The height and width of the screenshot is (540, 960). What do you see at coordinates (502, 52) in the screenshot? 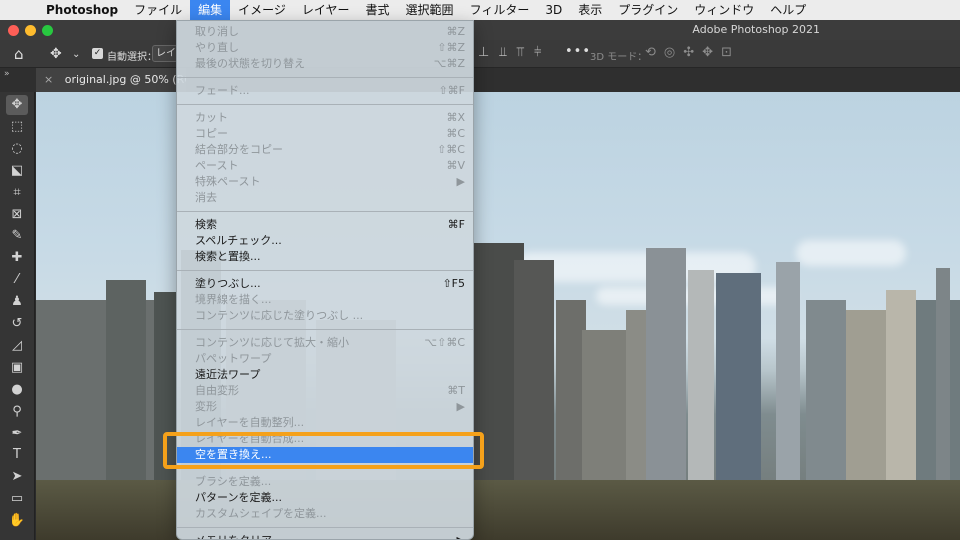
I see `distribute-icon: ⫫` at bounding box center [502, 52].